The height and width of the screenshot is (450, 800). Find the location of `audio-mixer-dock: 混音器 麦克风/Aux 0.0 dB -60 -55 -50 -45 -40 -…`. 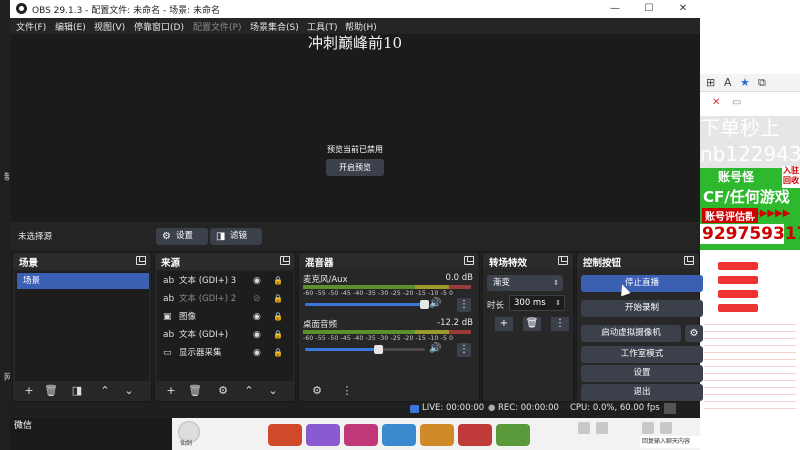

audio-mixer-dock: 混音器 麦克风/Aux 0.0 dB -60 -55 -50 -45 -40 -… is located at coordinates (389, 327).